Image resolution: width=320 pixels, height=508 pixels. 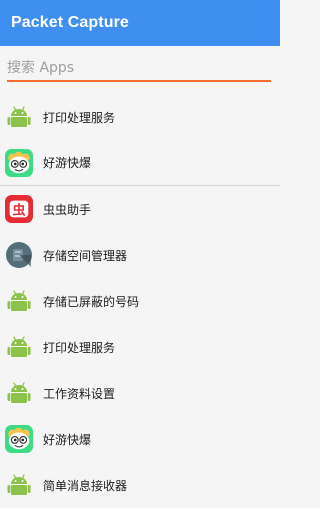 What do you see at coordinates (85, 255) in the screenshot?
I see `app-label: 存储空间管理器` at bounding box center [85, 255].